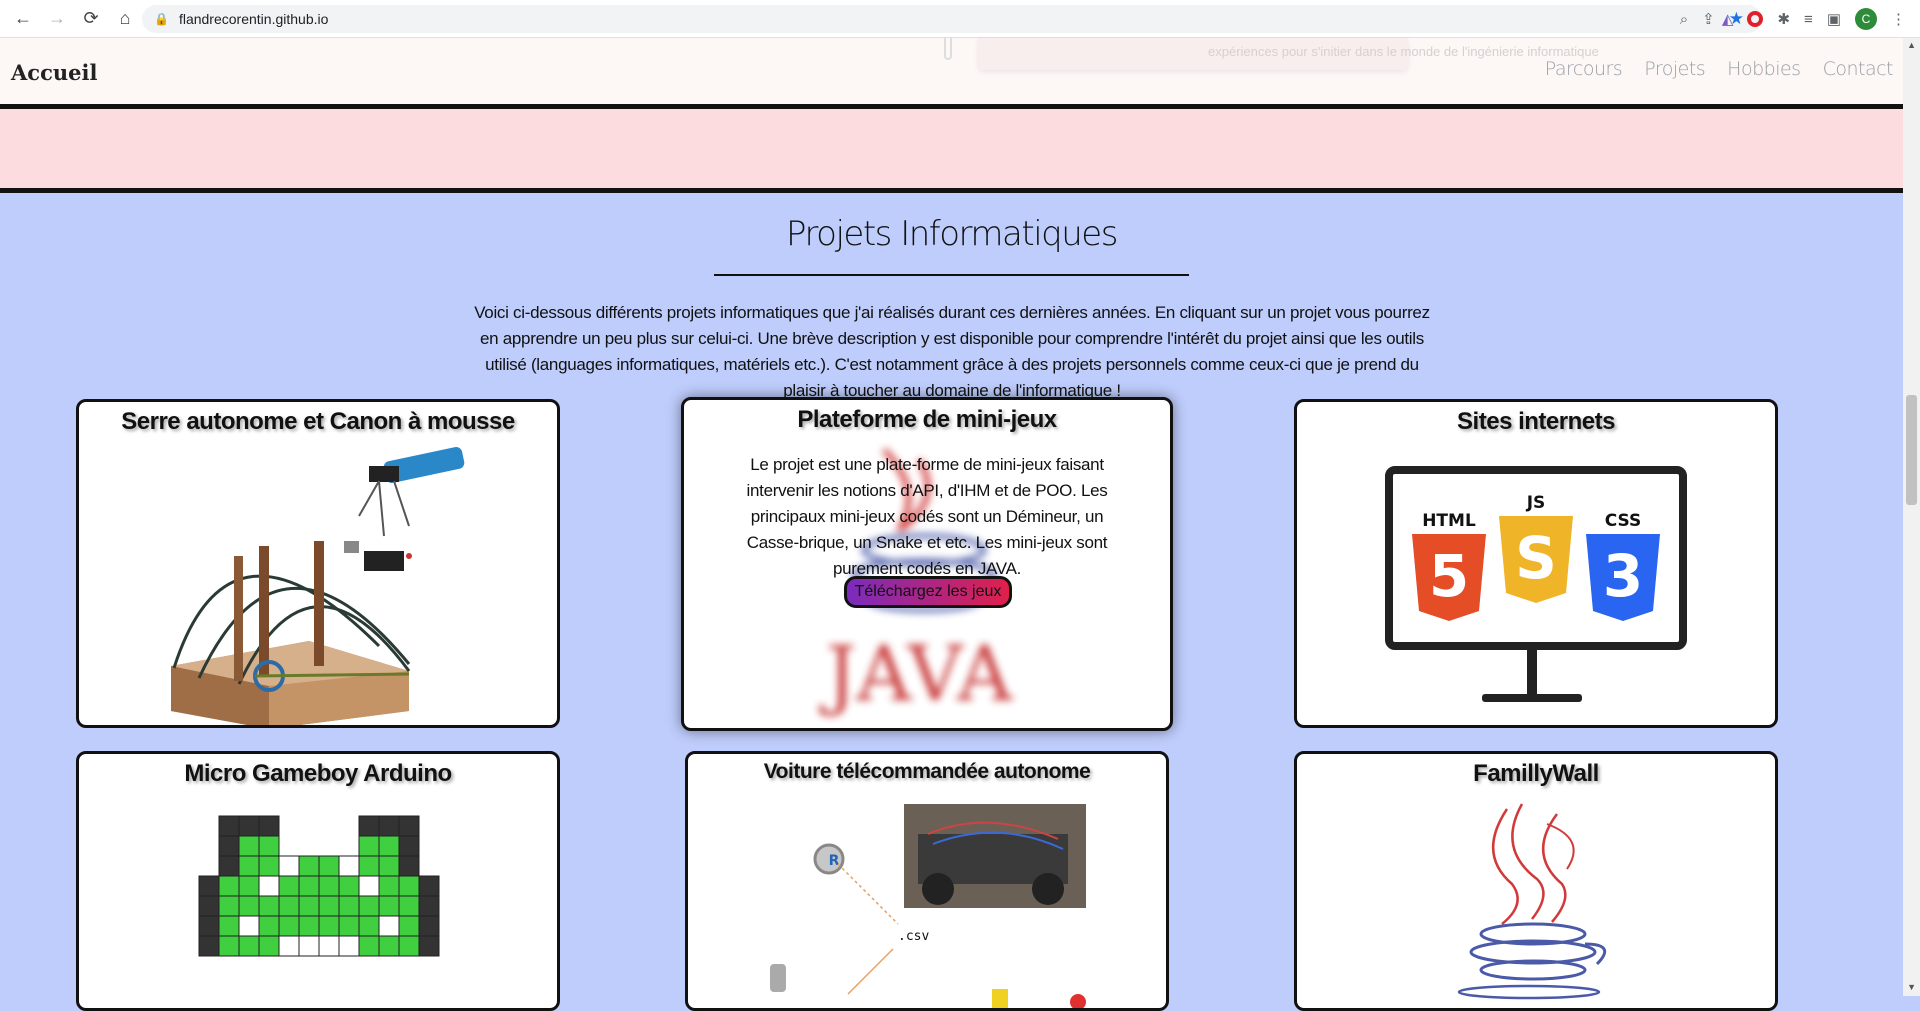 This screenshot has height=1011, width=1920. Describe the element at coordinates (1911, 987) in the screenshot. I see `scroll-down-arrow-icon: ▼` at that location.